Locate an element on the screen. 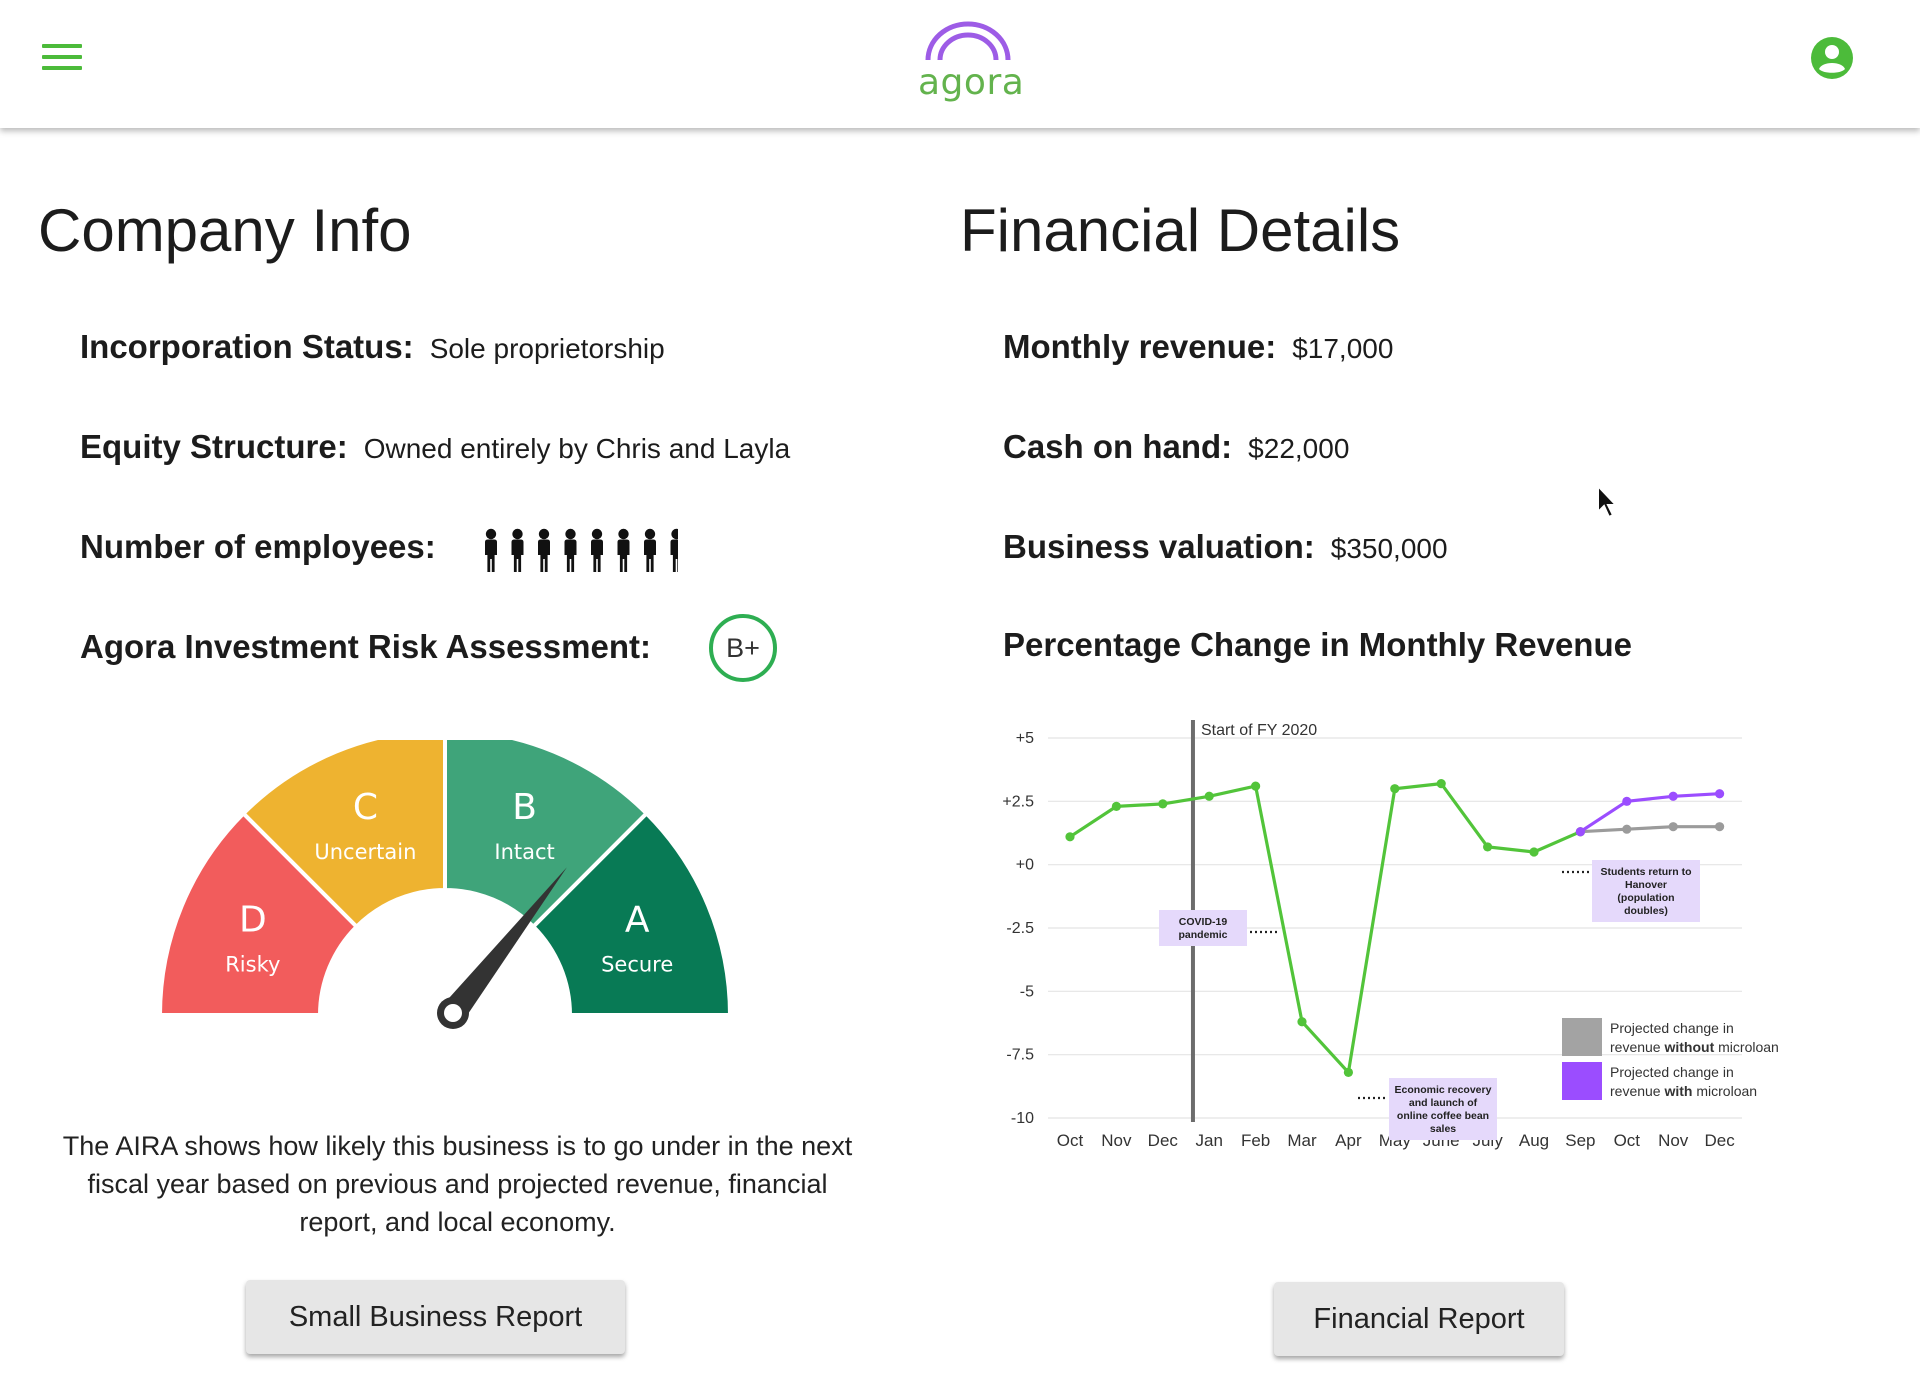 This screenshot has height=1393, width=1920. monthly-revenue-row: Monthly revenue: $17,000 is located at coordinates (1198, 347).